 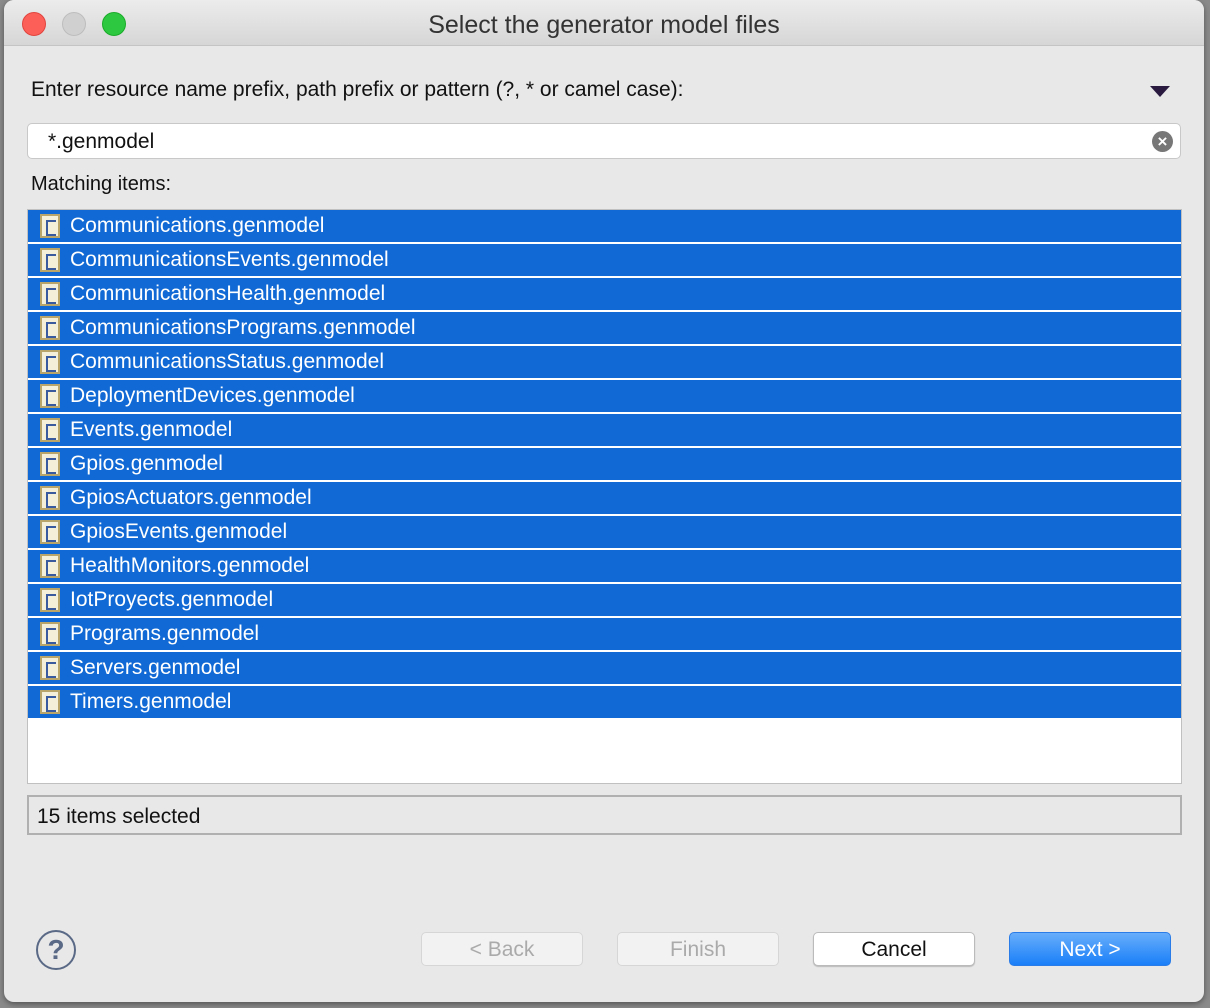 What do you see at coordinates (698, 949) in the screenshot?
I see `finish-button: Finish` at bounding box center [698, 949].